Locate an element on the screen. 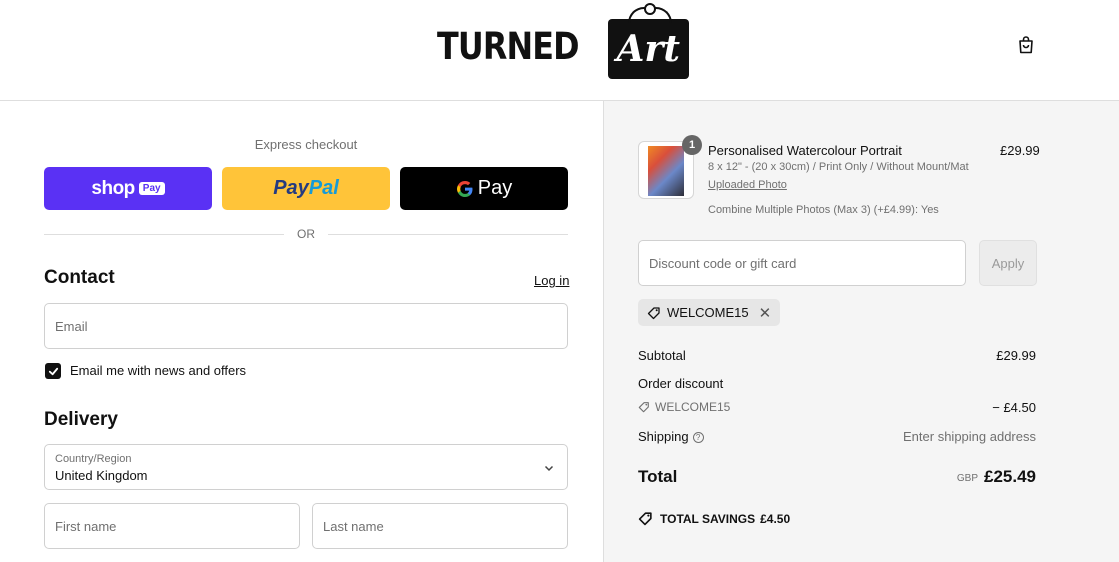 This screenshot has height=562, width=1119. discount-placeholder: Discount code or gift card is located at coordinates (723, 263).